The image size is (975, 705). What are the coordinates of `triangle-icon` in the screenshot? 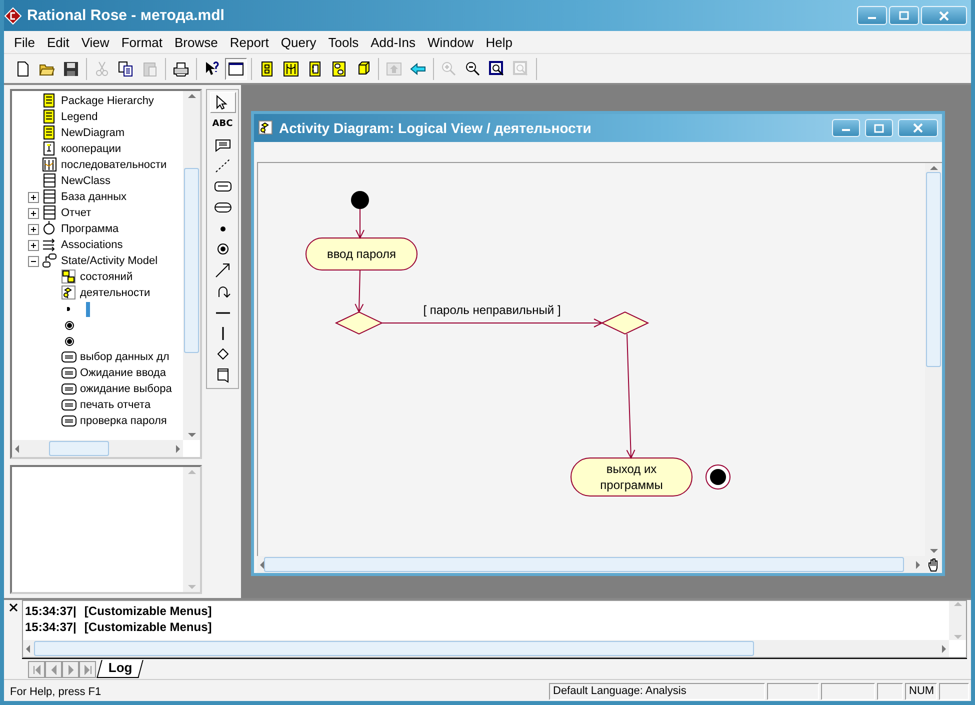 It's located at (87, 669).